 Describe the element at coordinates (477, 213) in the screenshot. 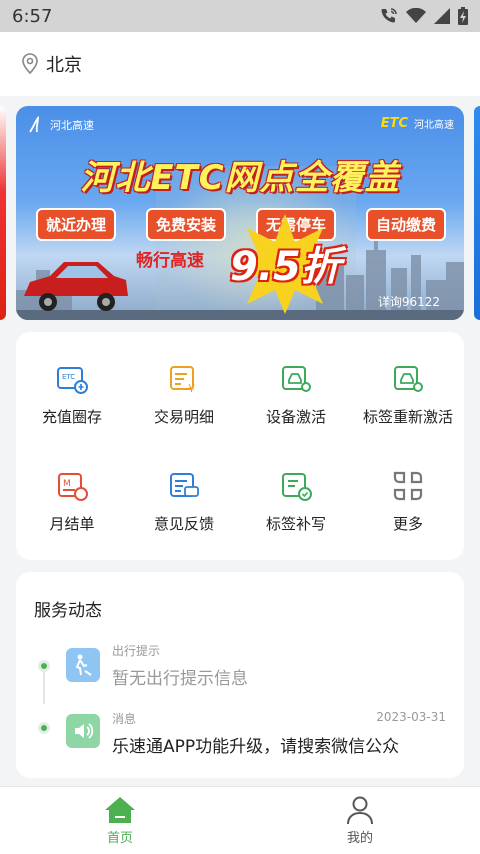

I see `banner-next-peek` at that location.